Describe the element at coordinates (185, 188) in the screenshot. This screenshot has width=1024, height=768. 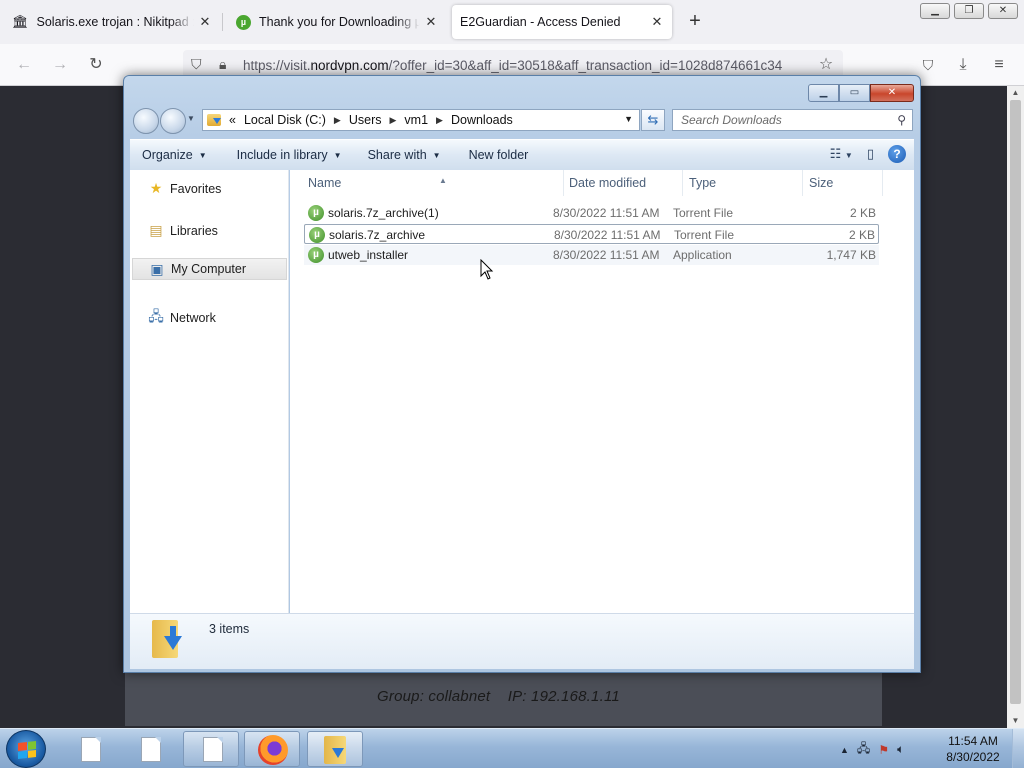
I see `nav-item-favorites: ★ Favorites` at that location.